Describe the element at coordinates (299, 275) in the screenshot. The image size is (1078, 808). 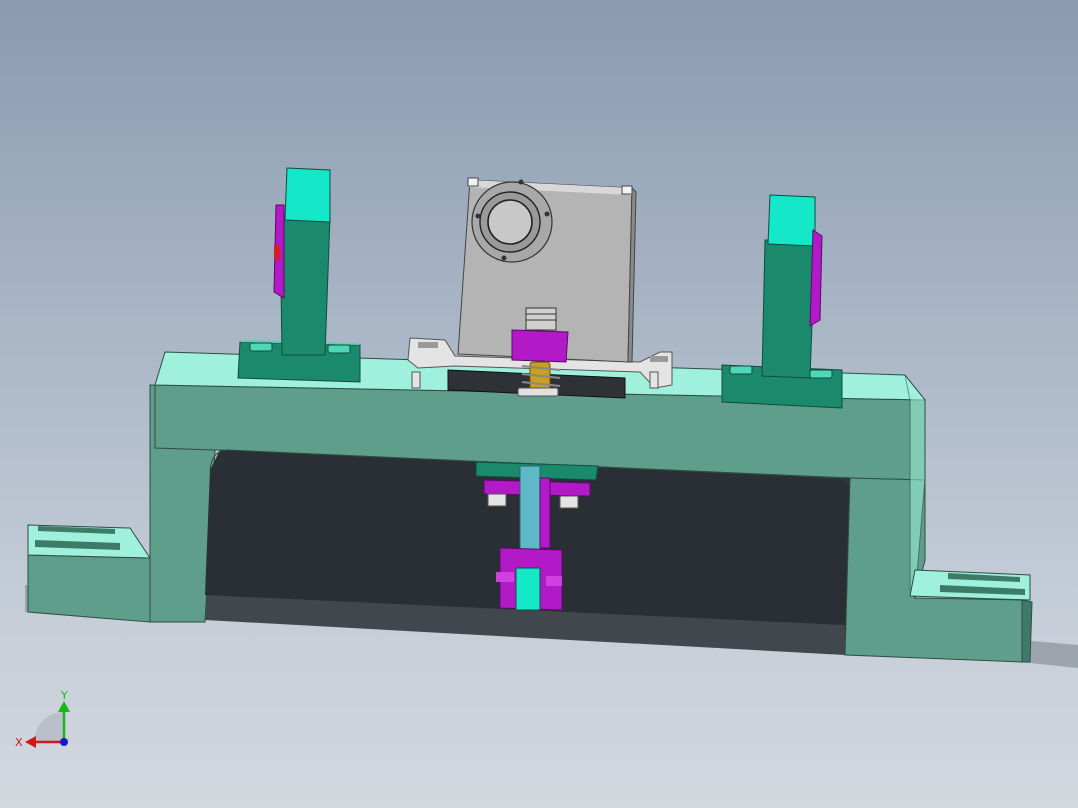
I see `left-upright-support` at that location.